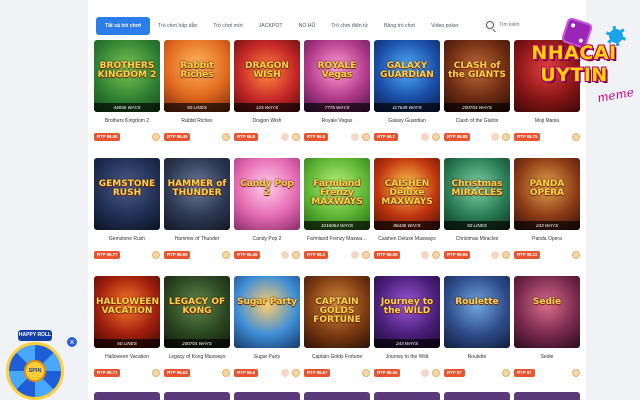 The image size is (640, 400). I want to click on game-ways: 200704 WAYS, so click(197, 343).